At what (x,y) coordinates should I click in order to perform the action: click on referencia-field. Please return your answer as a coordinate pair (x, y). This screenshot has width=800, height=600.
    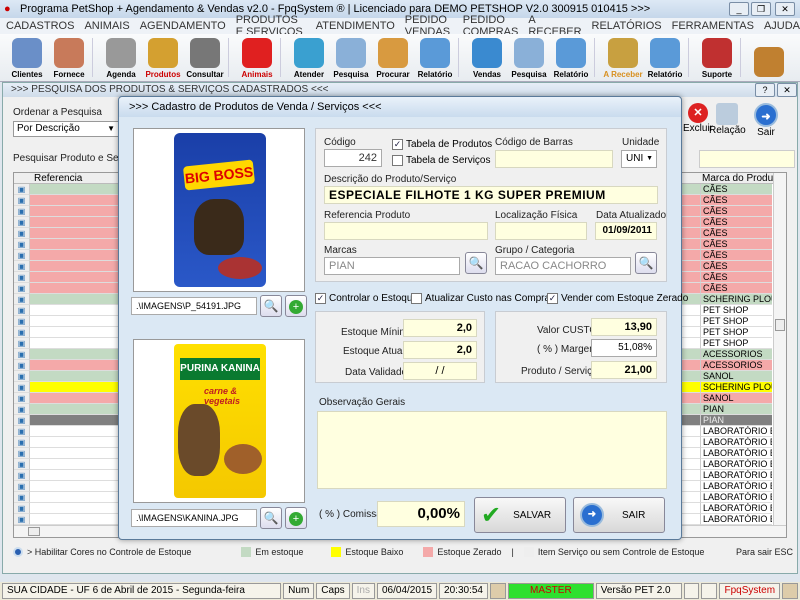
    Looking at the image, I should click on (406, 231).